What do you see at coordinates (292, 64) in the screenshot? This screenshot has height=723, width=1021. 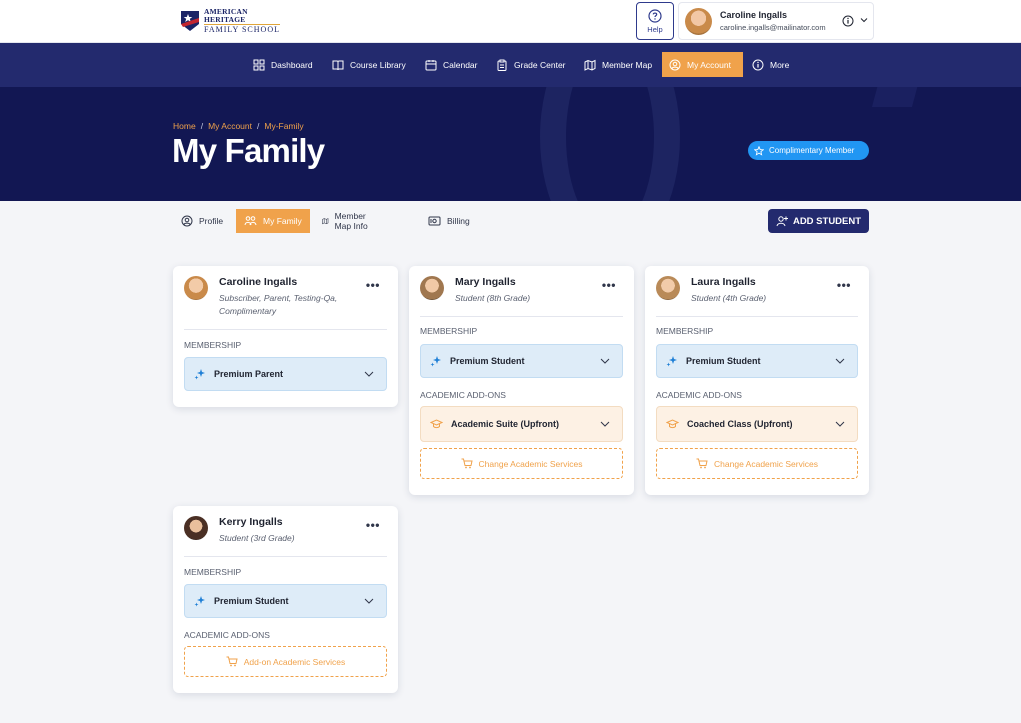 I see `nav-label: Dashboard` at bounding box center [292, 64].